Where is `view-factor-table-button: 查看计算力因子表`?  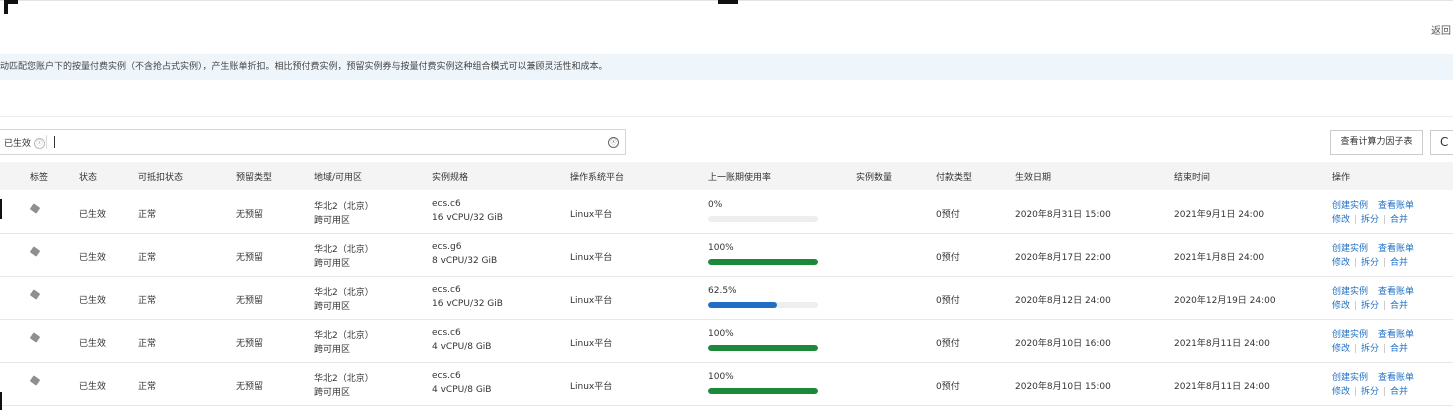 view-factor-table-button: 查看计算力因子表 is located at coordinates (1376, 142).